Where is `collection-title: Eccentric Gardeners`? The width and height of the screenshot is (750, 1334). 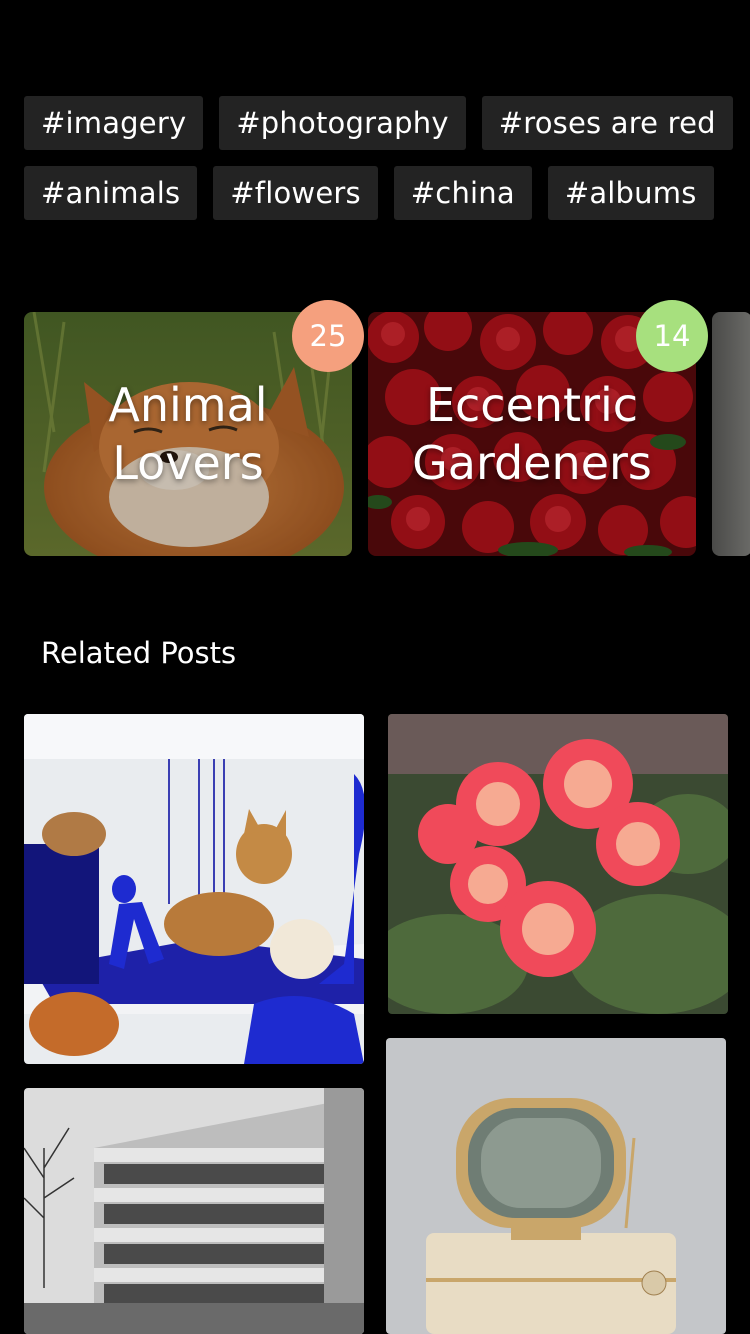
collection-title: Eccentric Gardeners is located at coordinates (532, 434).